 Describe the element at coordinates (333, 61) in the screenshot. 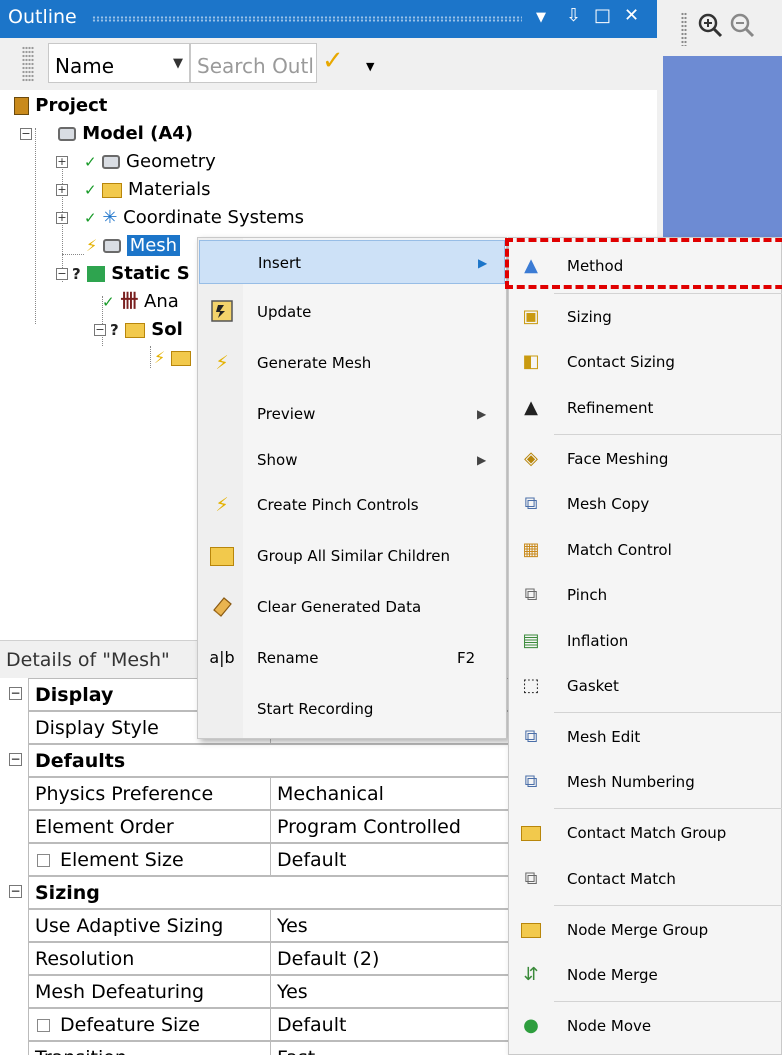

I see `filter-chevron-icon: ✓` at that location.